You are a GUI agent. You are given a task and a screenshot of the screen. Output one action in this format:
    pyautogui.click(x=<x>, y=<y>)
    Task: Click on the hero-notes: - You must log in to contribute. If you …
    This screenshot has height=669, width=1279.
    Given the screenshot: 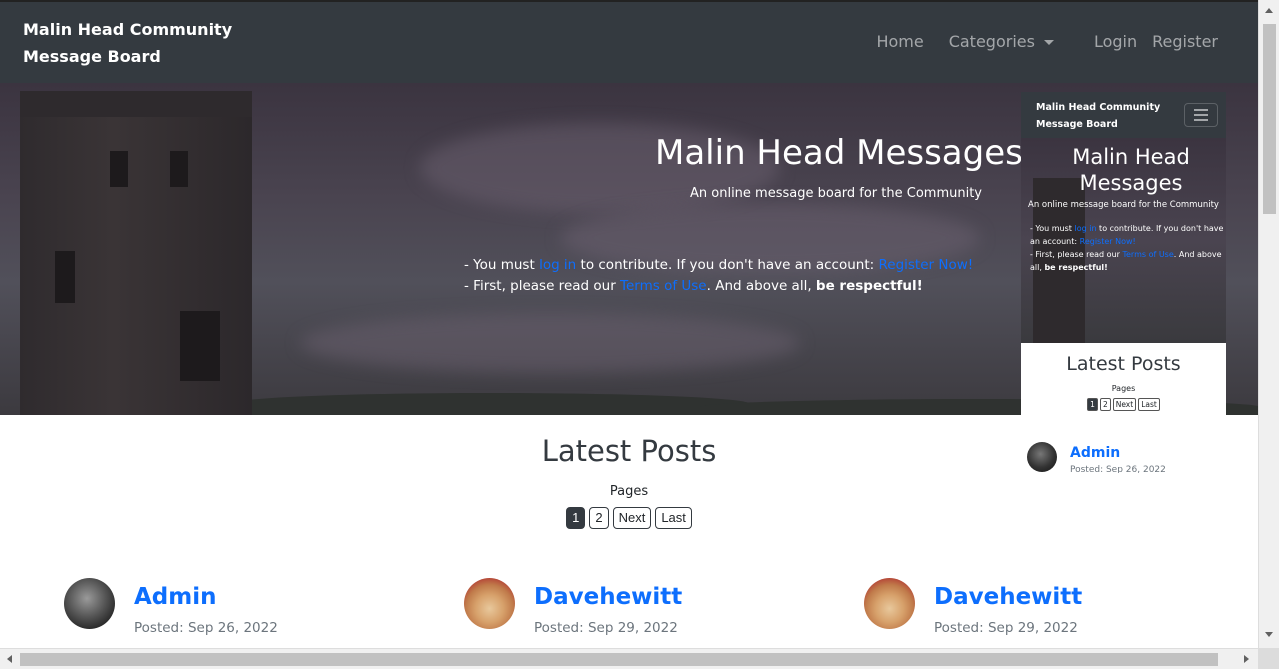 What is the action you would take?
    pyautogui.click(x=718, y=276)
    